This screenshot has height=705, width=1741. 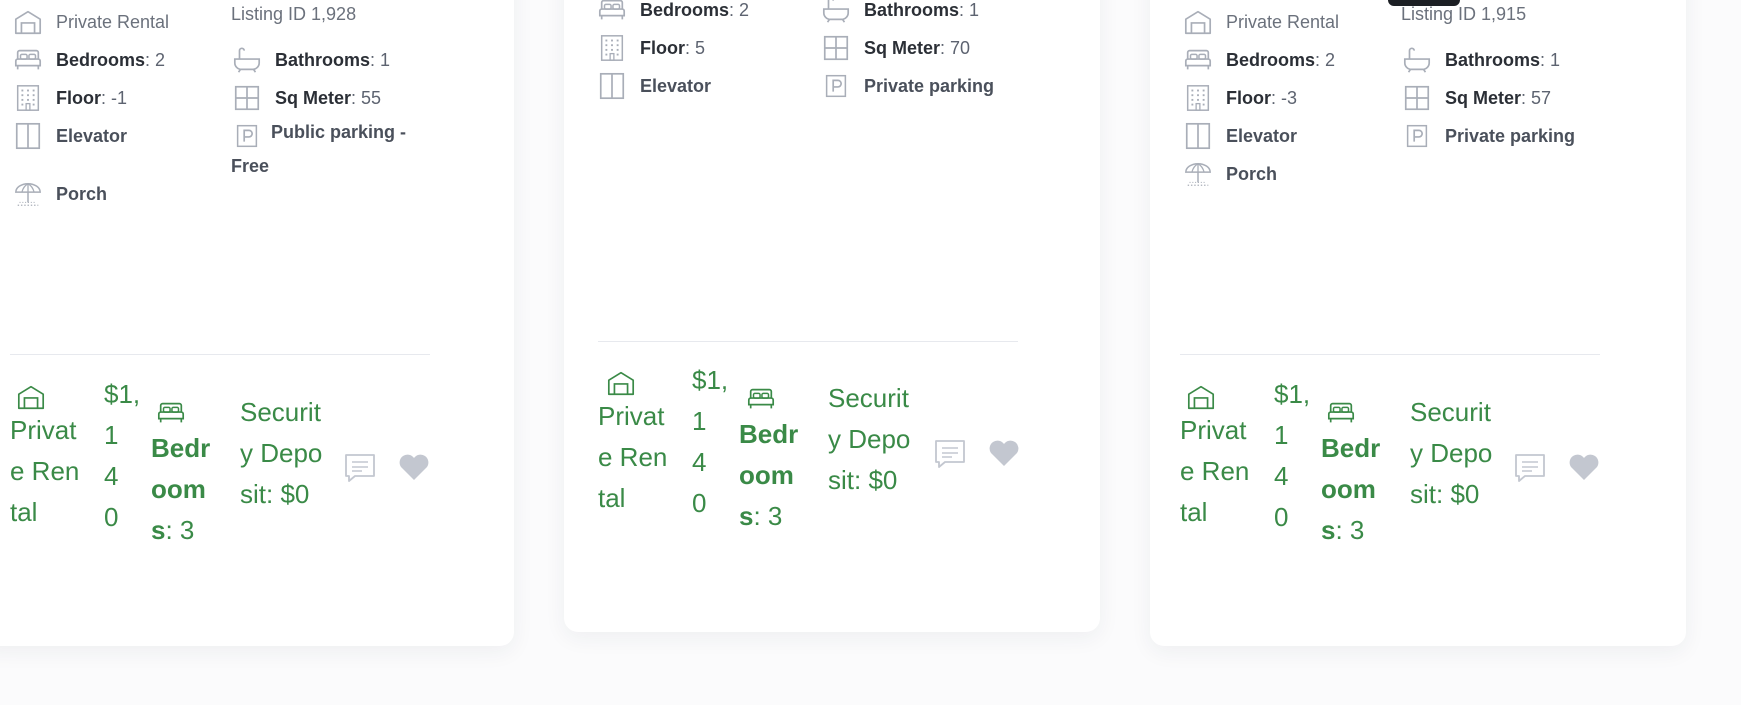 I want to click on feature-floor: Floor: -3, so click(x=1239, y=98).